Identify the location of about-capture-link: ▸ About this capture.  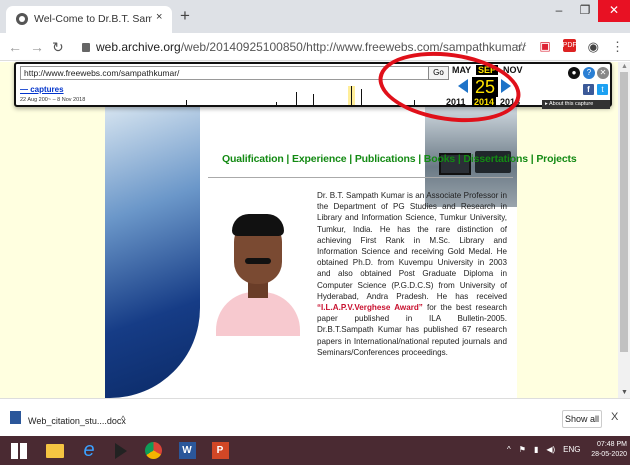
(576, 104).